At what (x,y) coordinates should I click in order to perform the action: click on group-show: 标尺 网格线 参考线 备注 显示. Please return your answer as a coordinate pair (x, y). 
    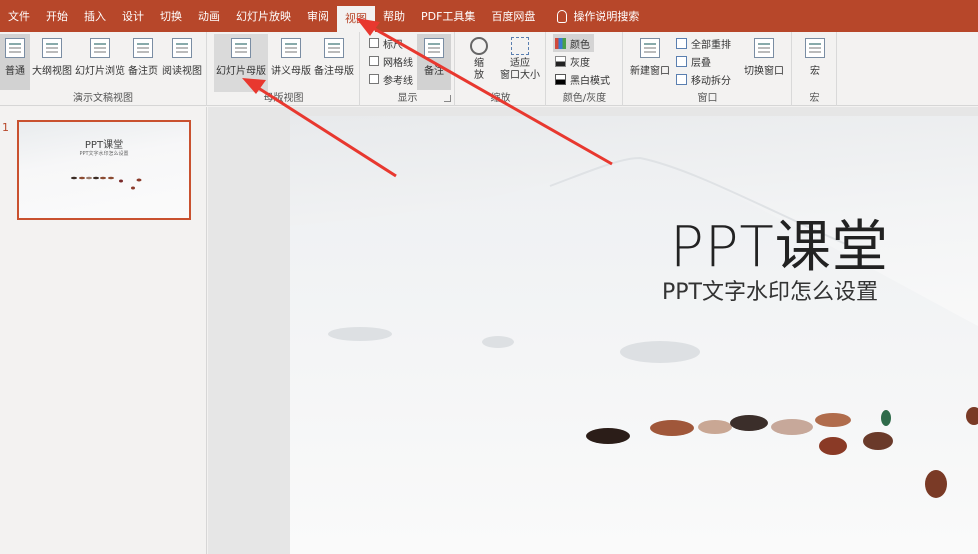
    Looking at the image, I should click on (408, 69).